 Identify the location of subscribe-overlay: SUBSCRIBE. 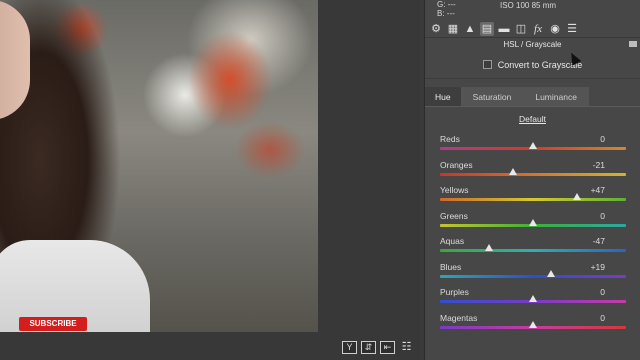
(53, 324).